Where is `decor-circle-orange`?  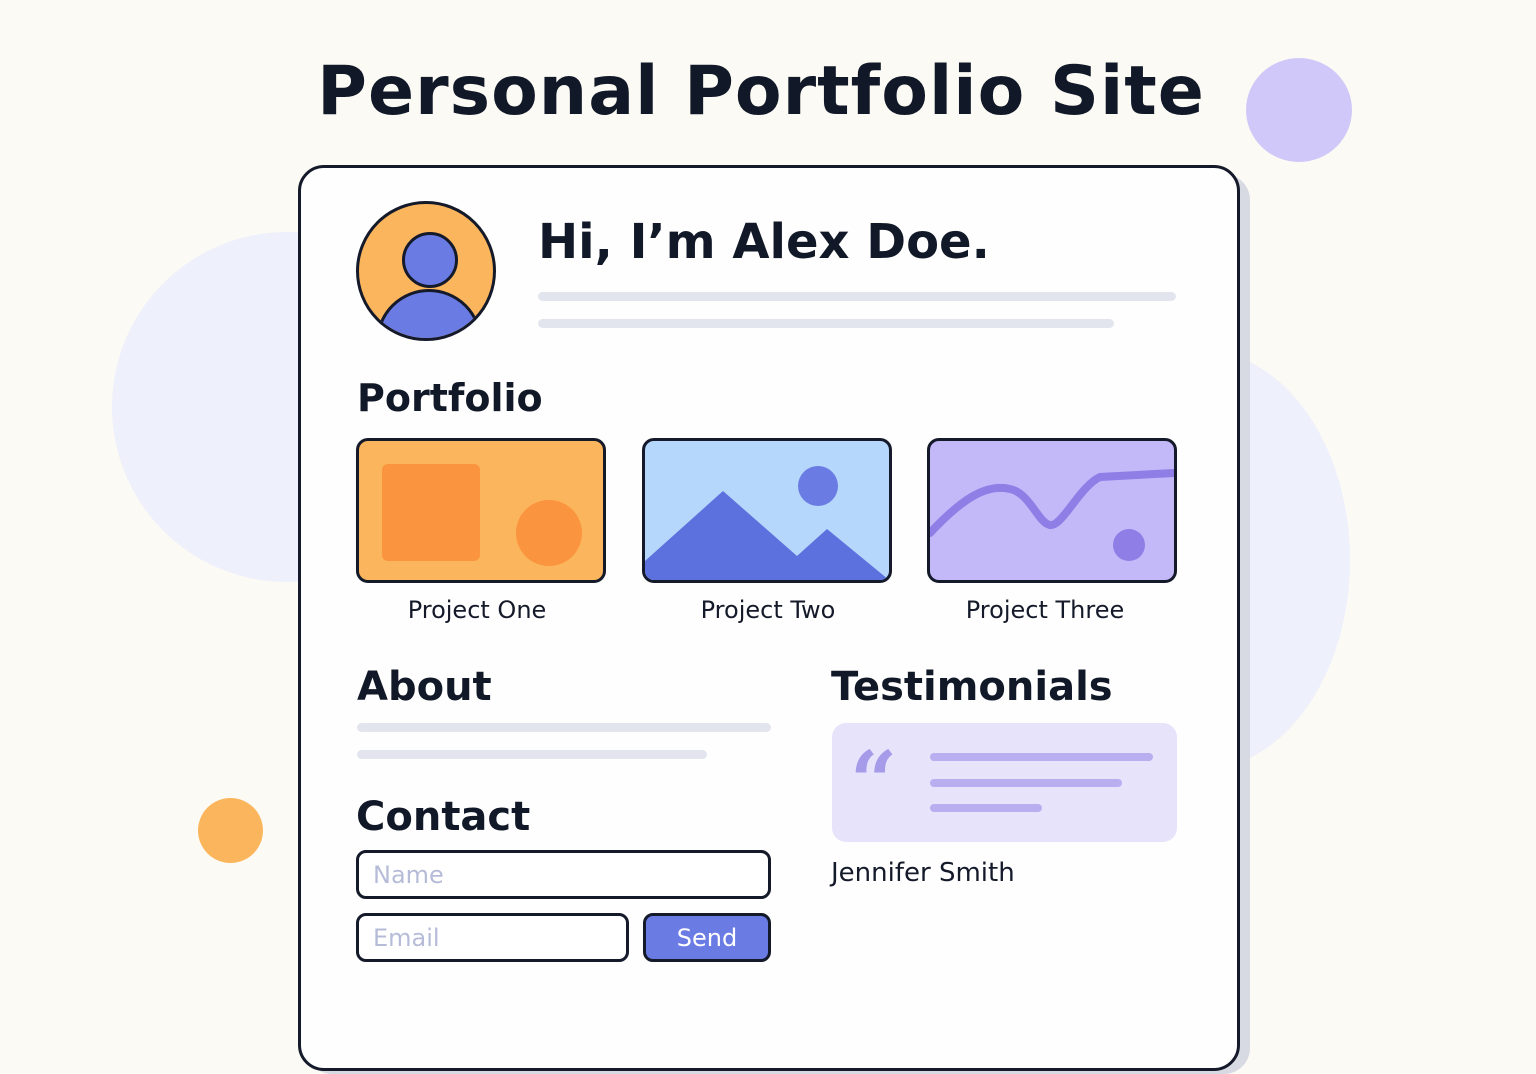
decor-circle-orange is located at coordinates (230, 830).